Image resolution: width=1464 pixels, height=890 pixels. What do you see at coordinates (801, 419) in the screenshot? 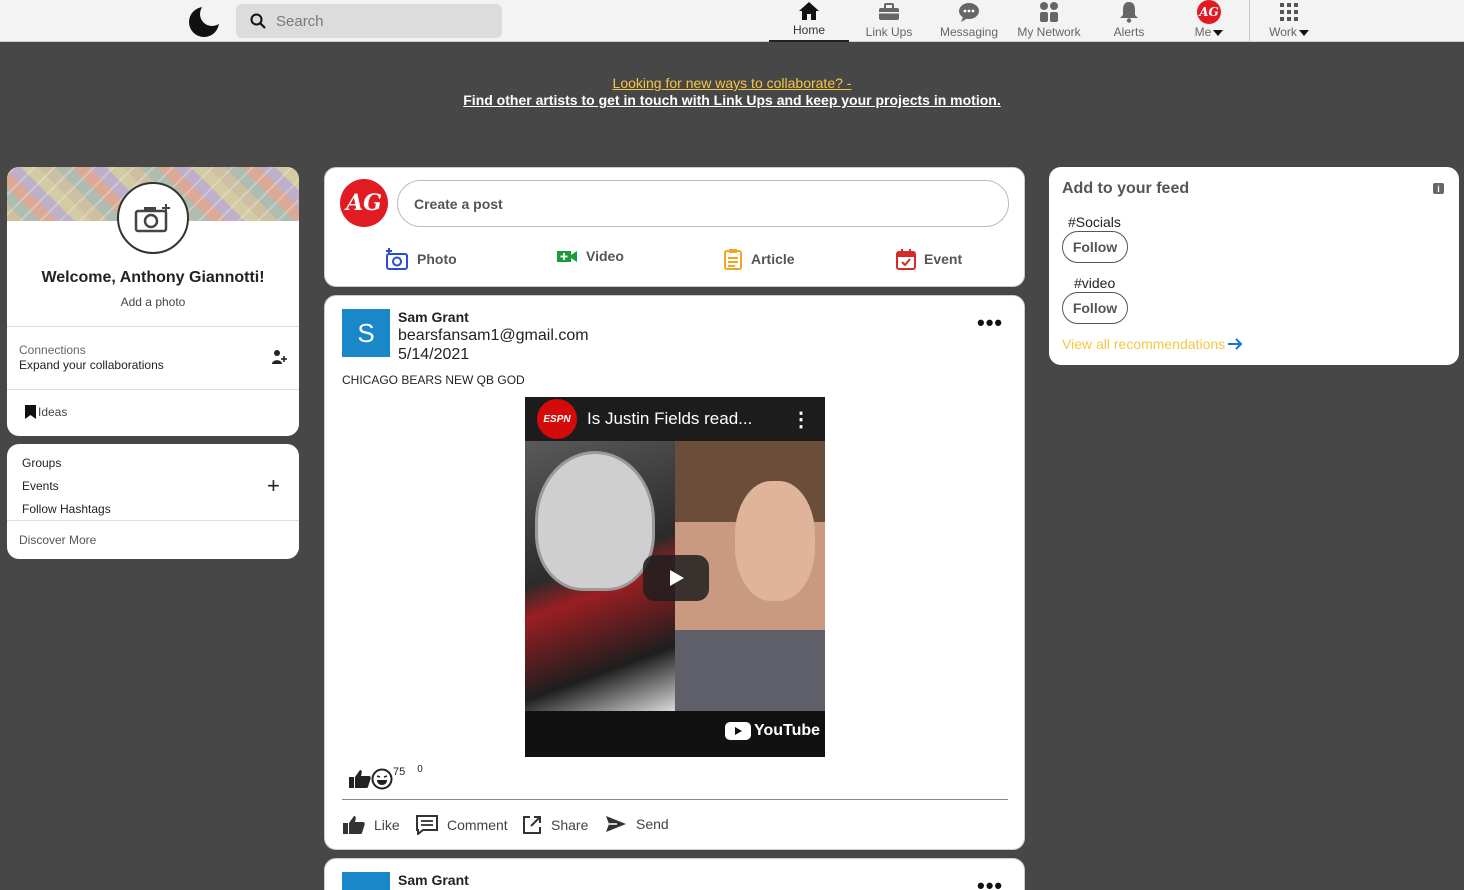
I see `video-menu-icon: ⋮` at bounding box center [801, 419].